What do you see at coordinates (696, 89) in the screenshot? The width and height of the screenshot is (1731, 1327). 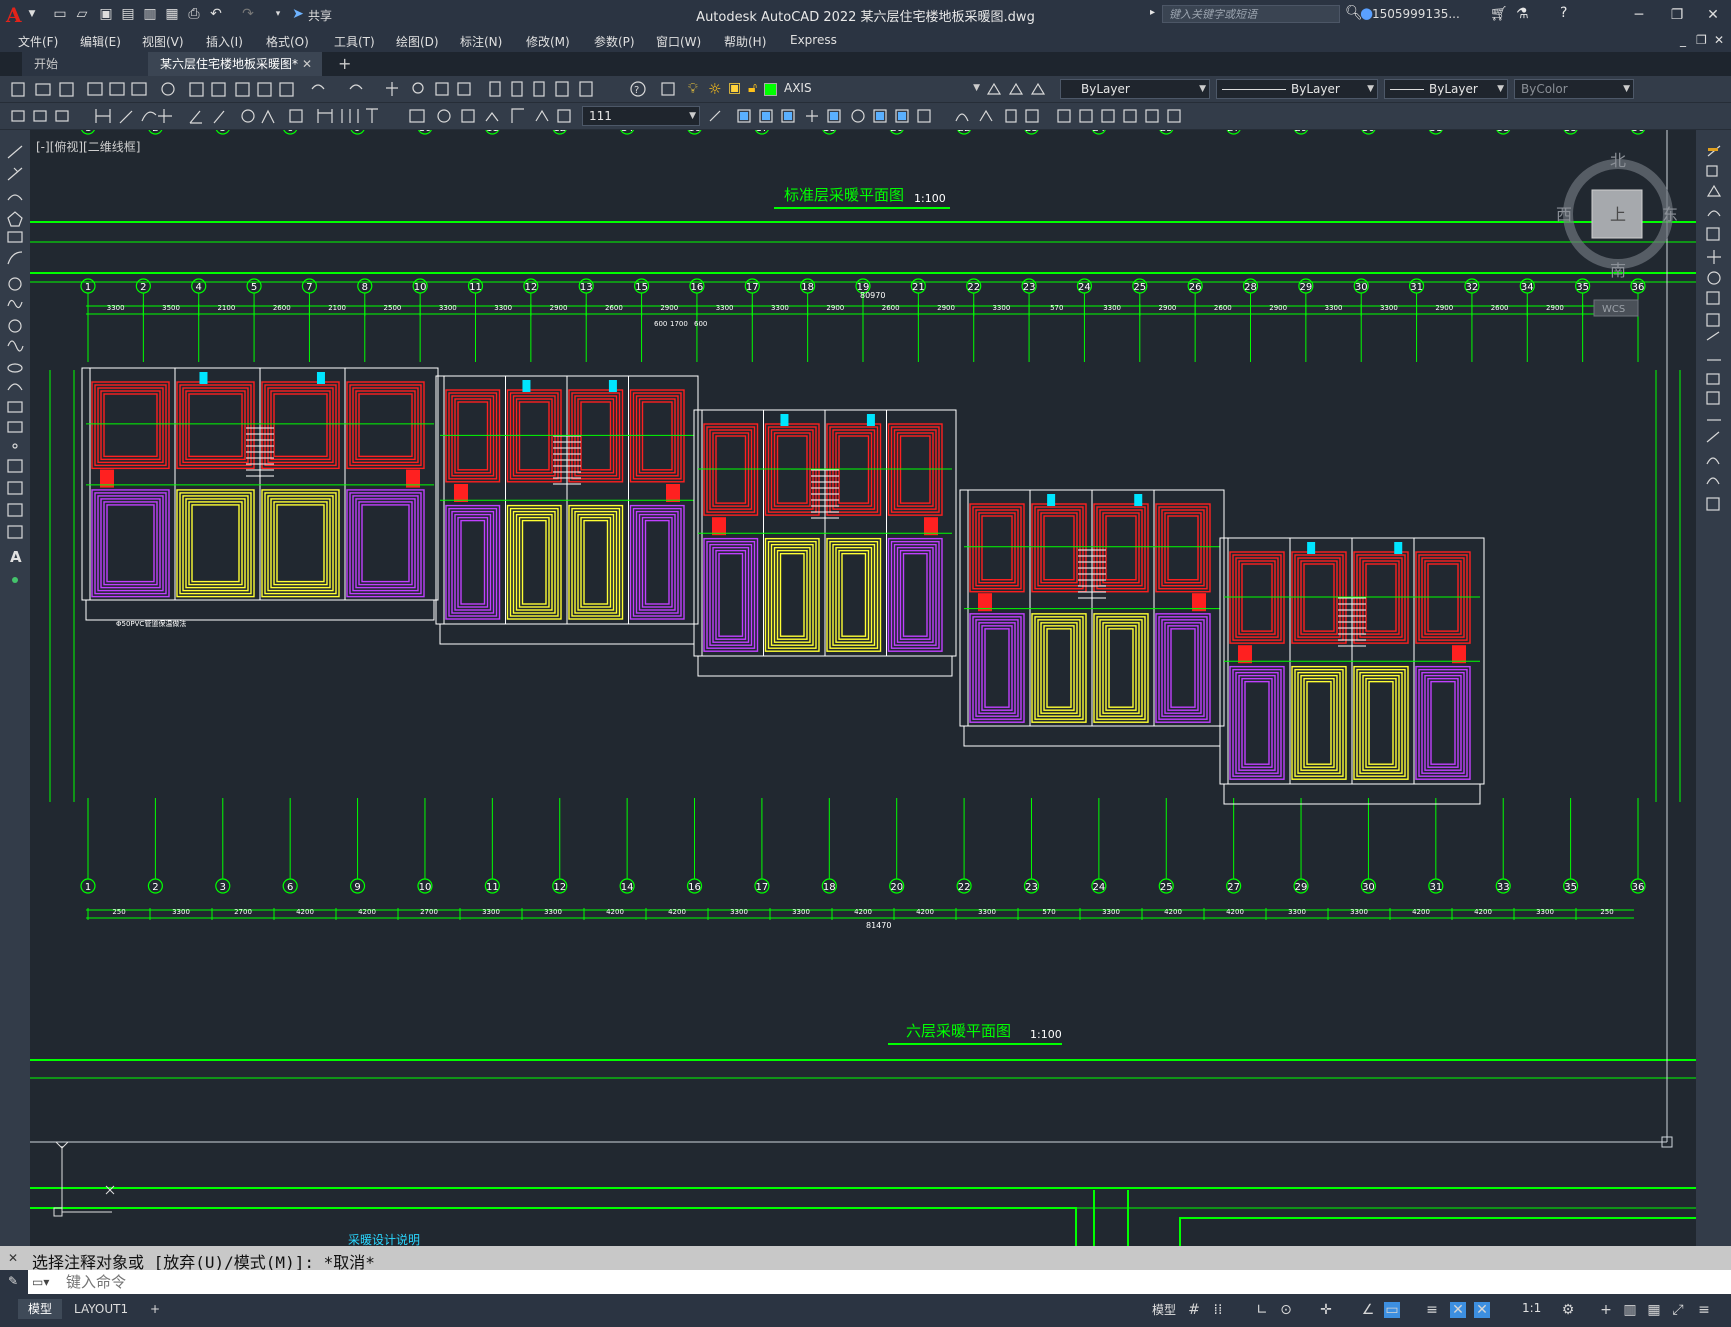 I see `layer-on-icon: 💡︎` at bounding box center [696, 89].